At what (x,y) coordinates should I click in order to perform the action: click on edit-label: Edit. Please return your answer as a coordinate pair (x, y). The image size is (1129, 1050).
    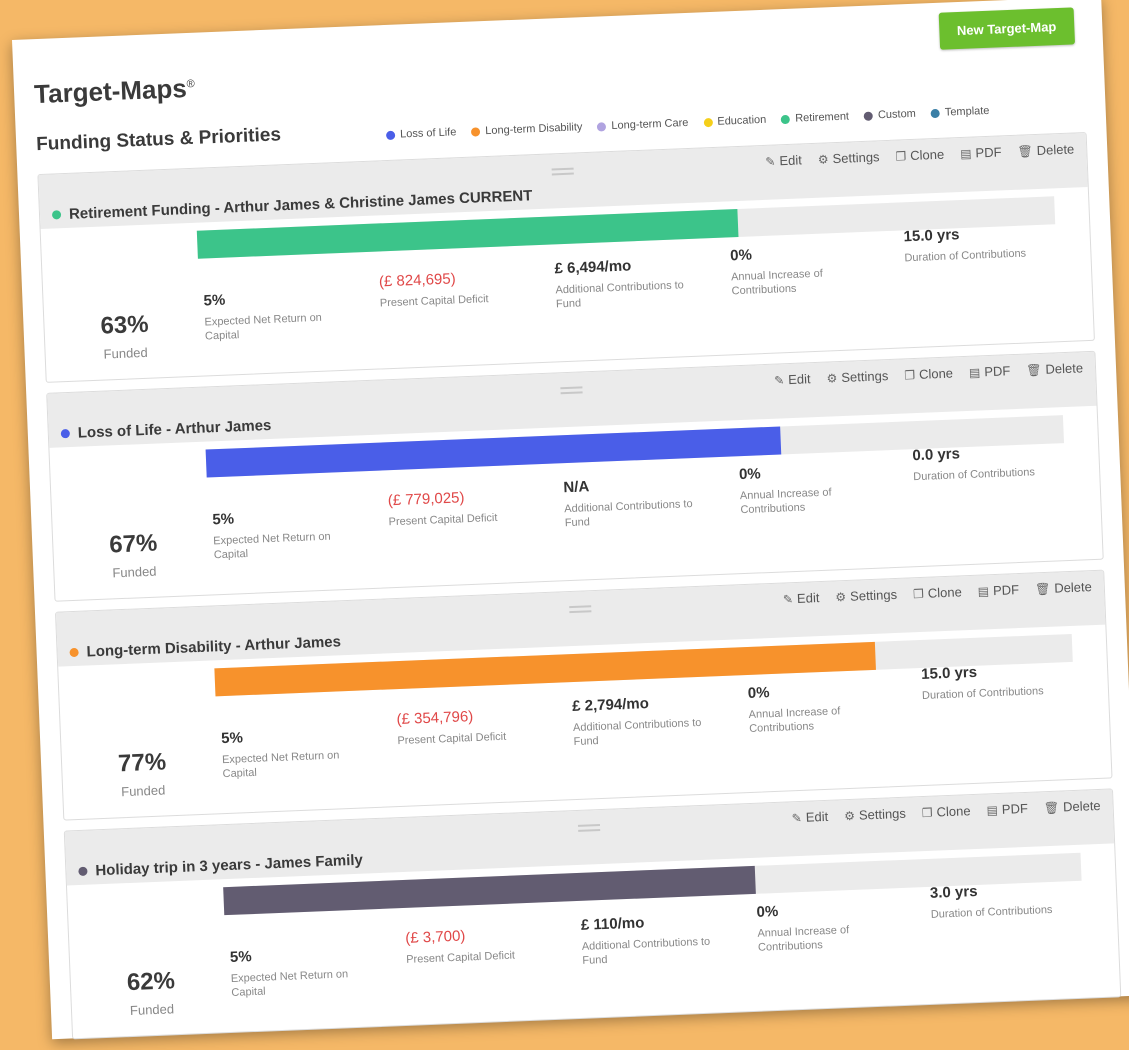
    Looking at the image, I should click on (791, 160).